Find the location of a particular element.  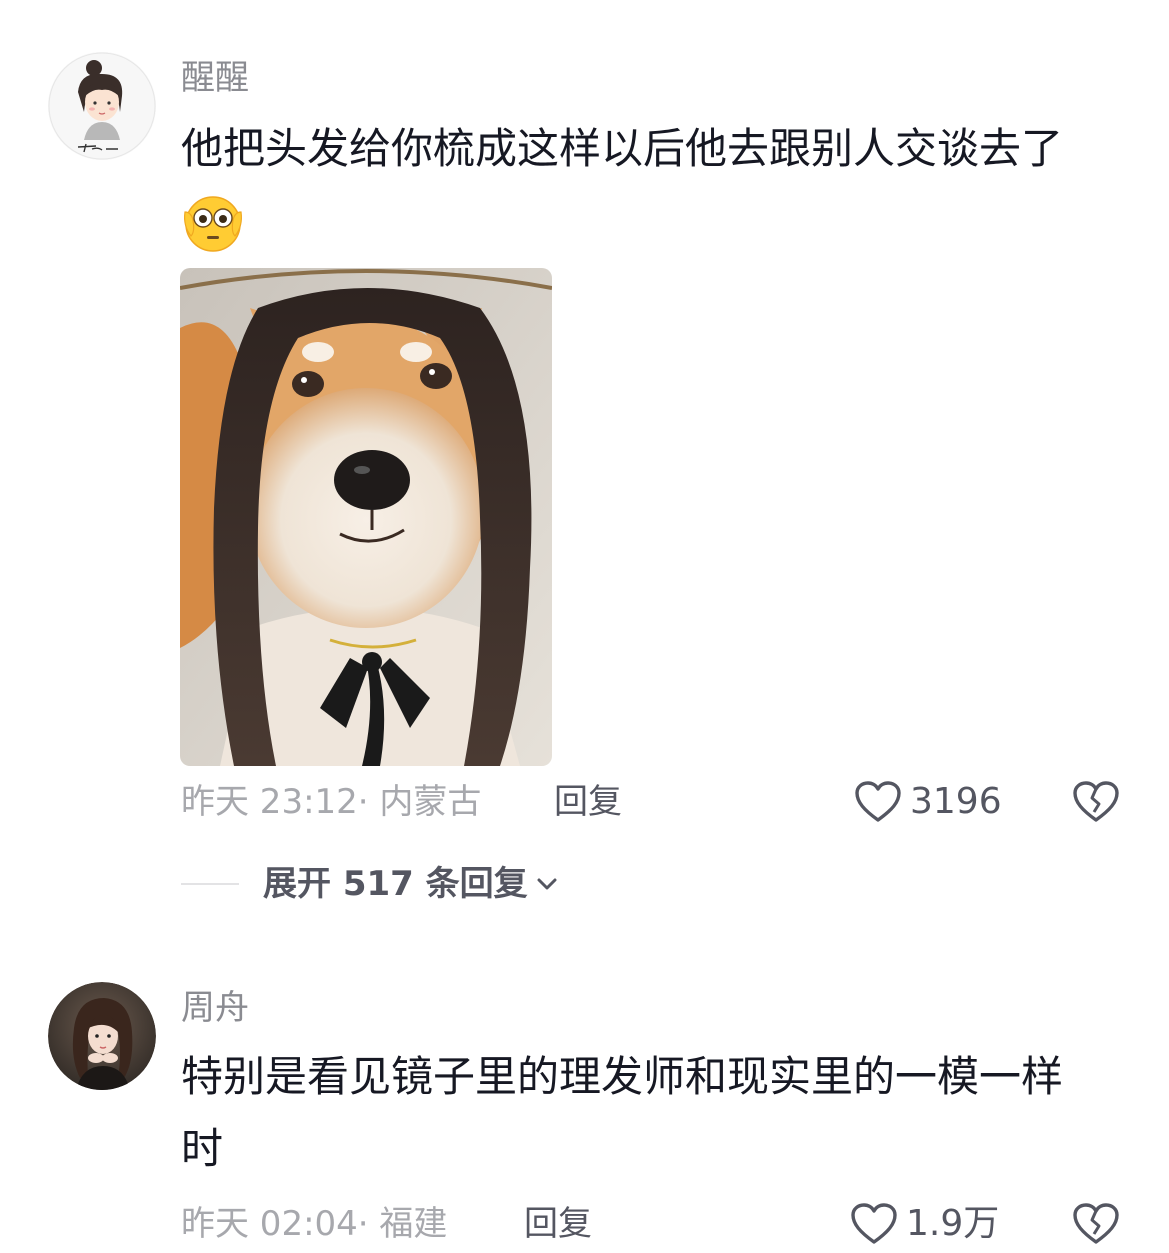

shiba-dog-with-long-hair-wig-photo is located at coordinates (366, 517).